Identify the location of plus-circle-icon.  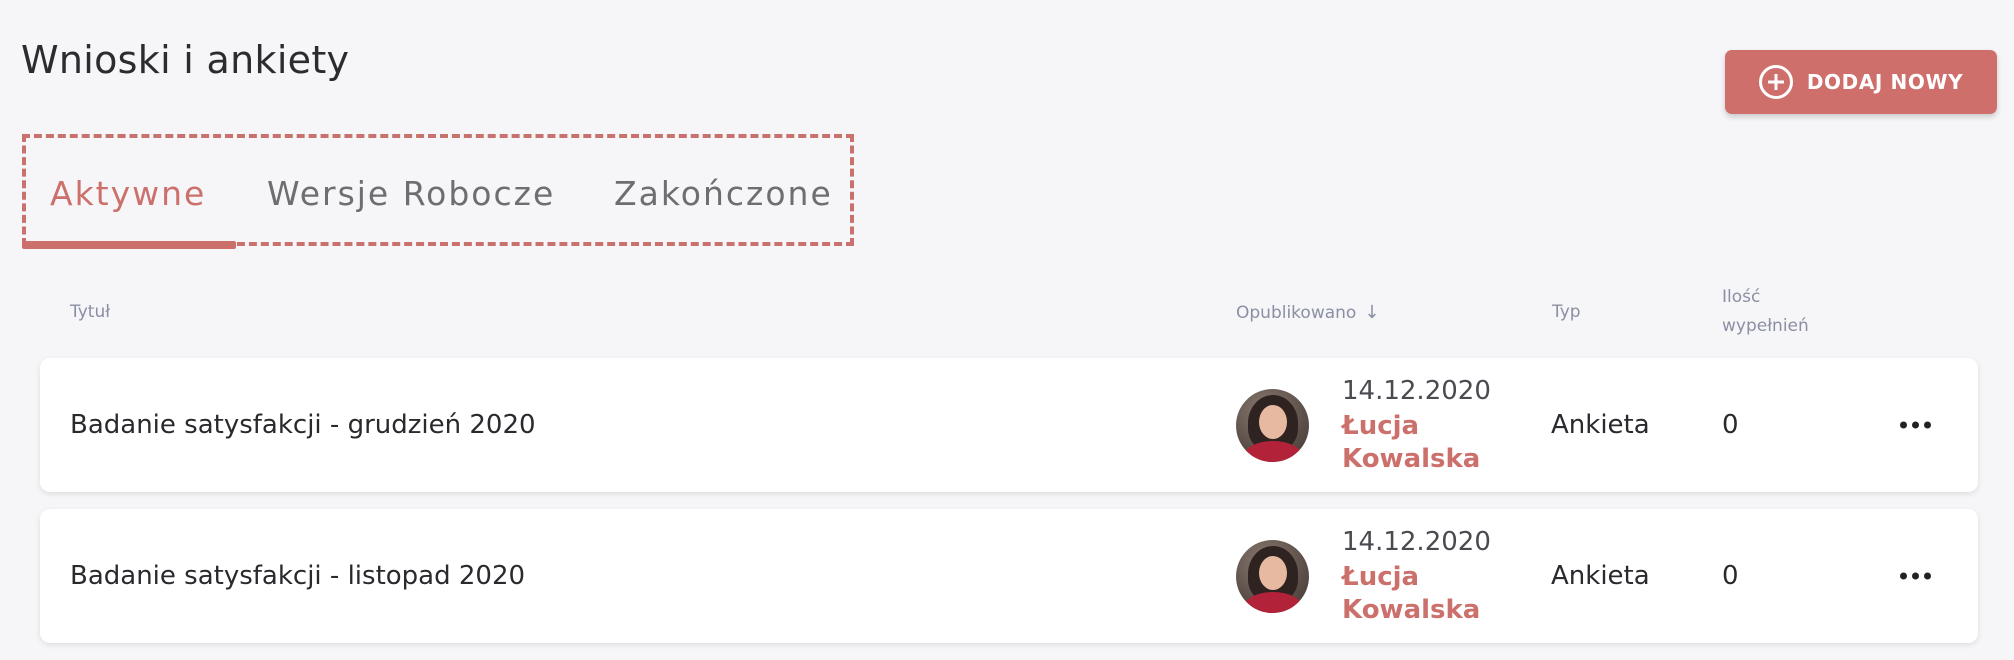
(1775, 82).